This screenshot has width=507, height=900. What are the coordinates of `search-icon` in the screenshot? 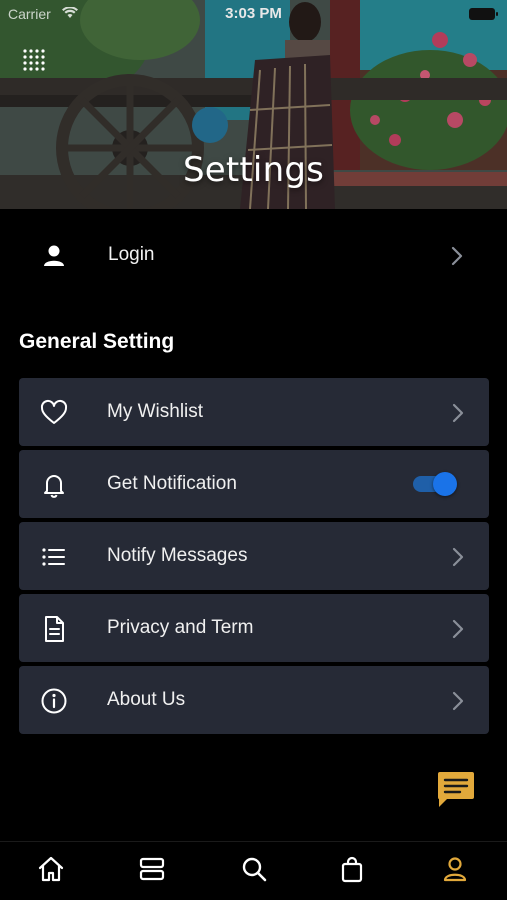 It's located at (254, 869).